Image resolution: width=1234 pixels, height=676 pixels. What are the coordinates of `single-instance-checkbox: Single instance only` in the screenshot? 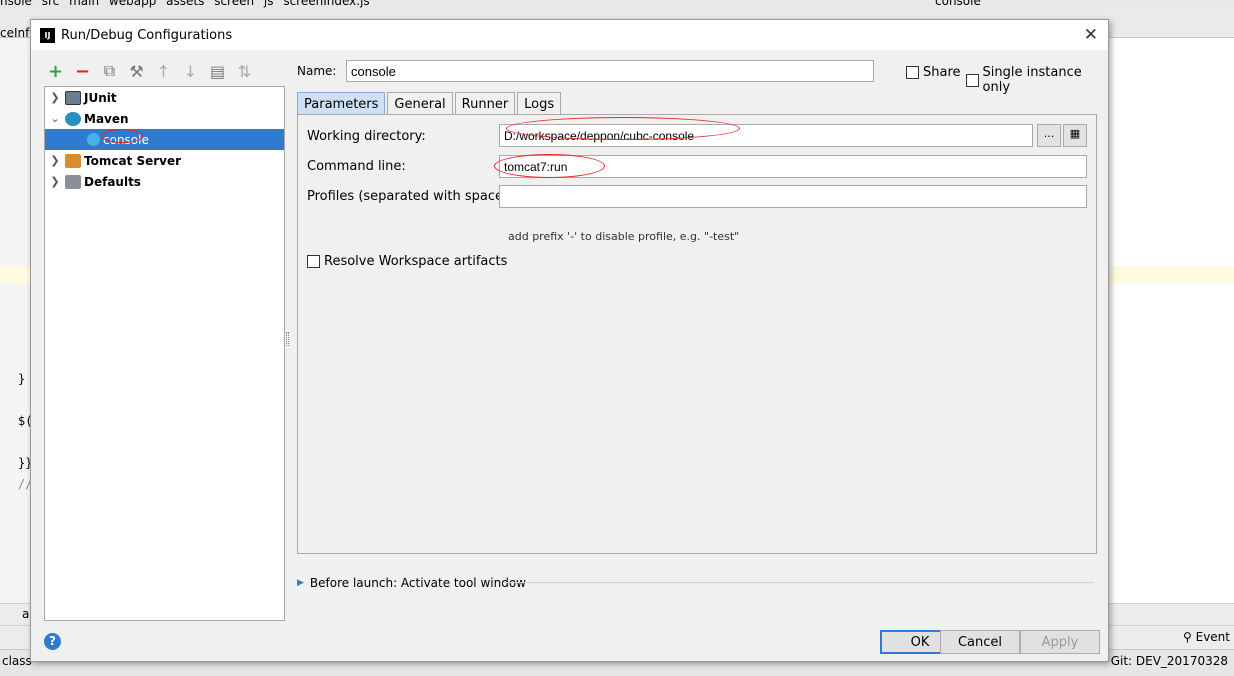 It's located at (1037, 80).